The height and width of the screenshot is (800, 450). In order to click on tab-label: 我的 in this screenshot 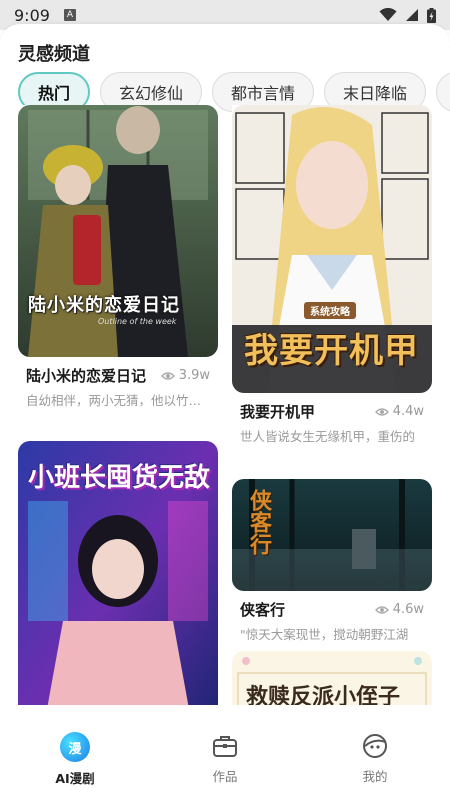, I will do `click(375, 776)`.